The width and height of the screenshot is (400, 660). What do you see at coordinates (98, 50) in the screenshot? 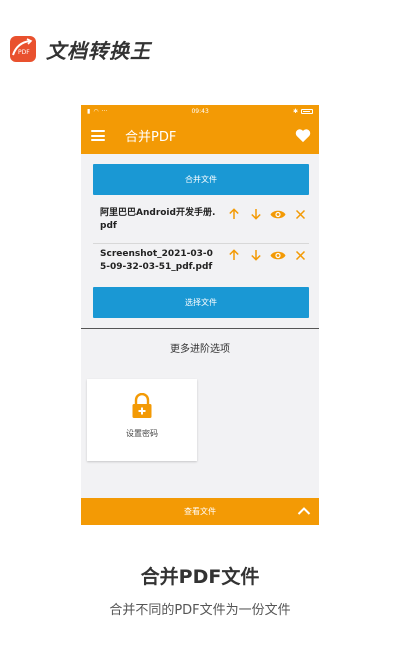
I see `app-title: 文档转换王` at bounding box center [98, 50].